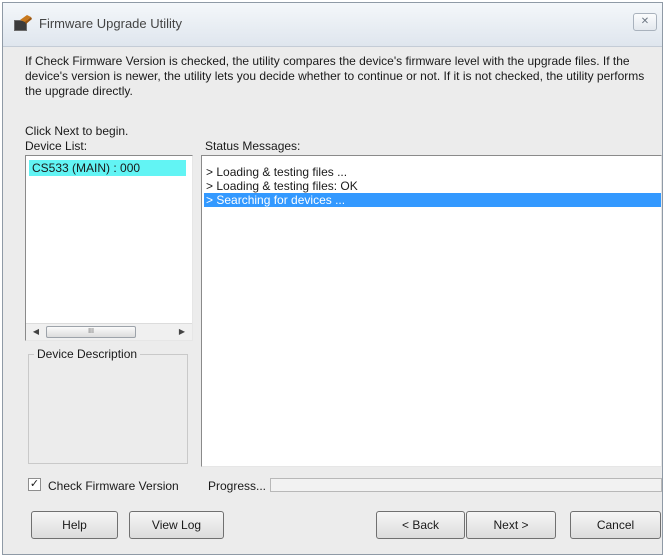 The height and width of the screenshot is (557, 665). Describe the element at coordinates (615, 525) in the screenshot. I see `cancel-button: Cancel` at that location.